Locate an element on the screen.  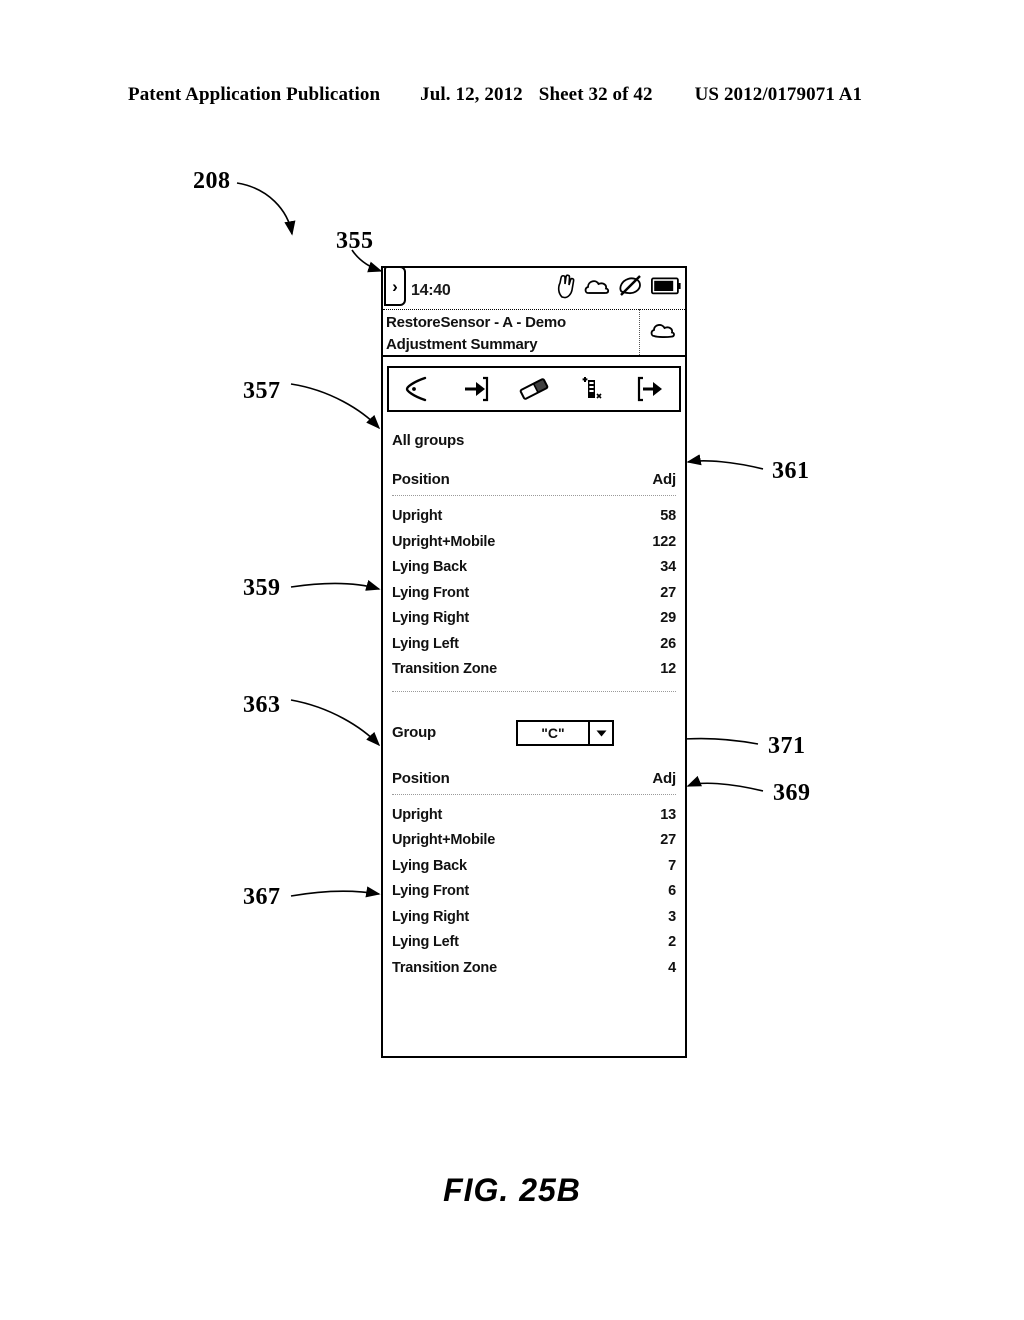
reference-numeral-355: 355 is located at coordinates (355, 241).